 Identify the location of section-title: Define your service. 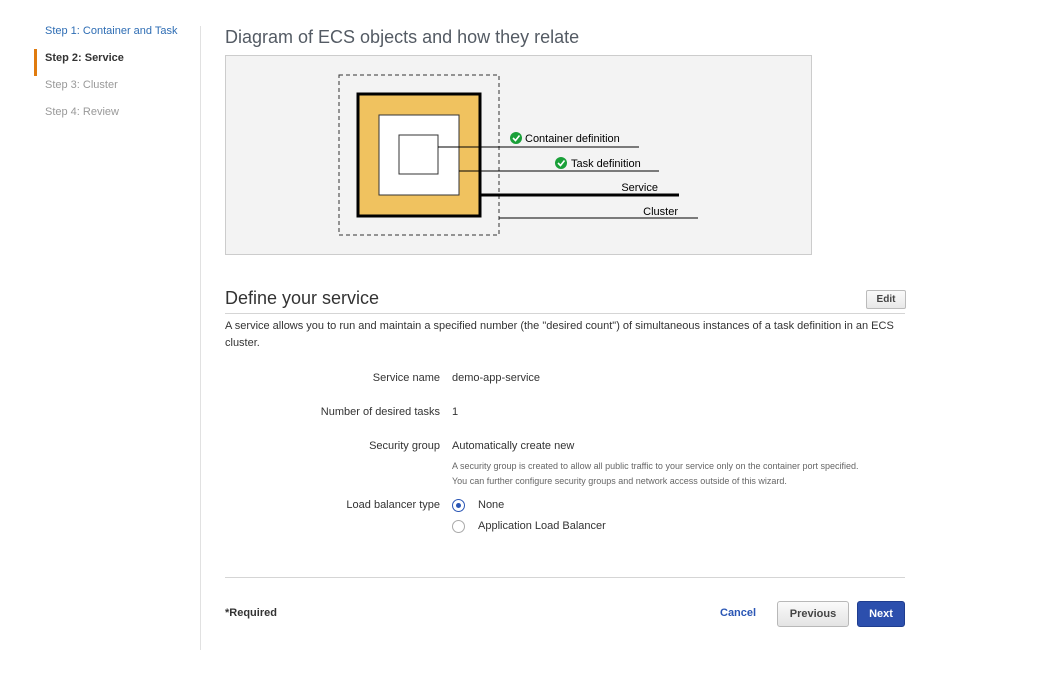
(302, 298).